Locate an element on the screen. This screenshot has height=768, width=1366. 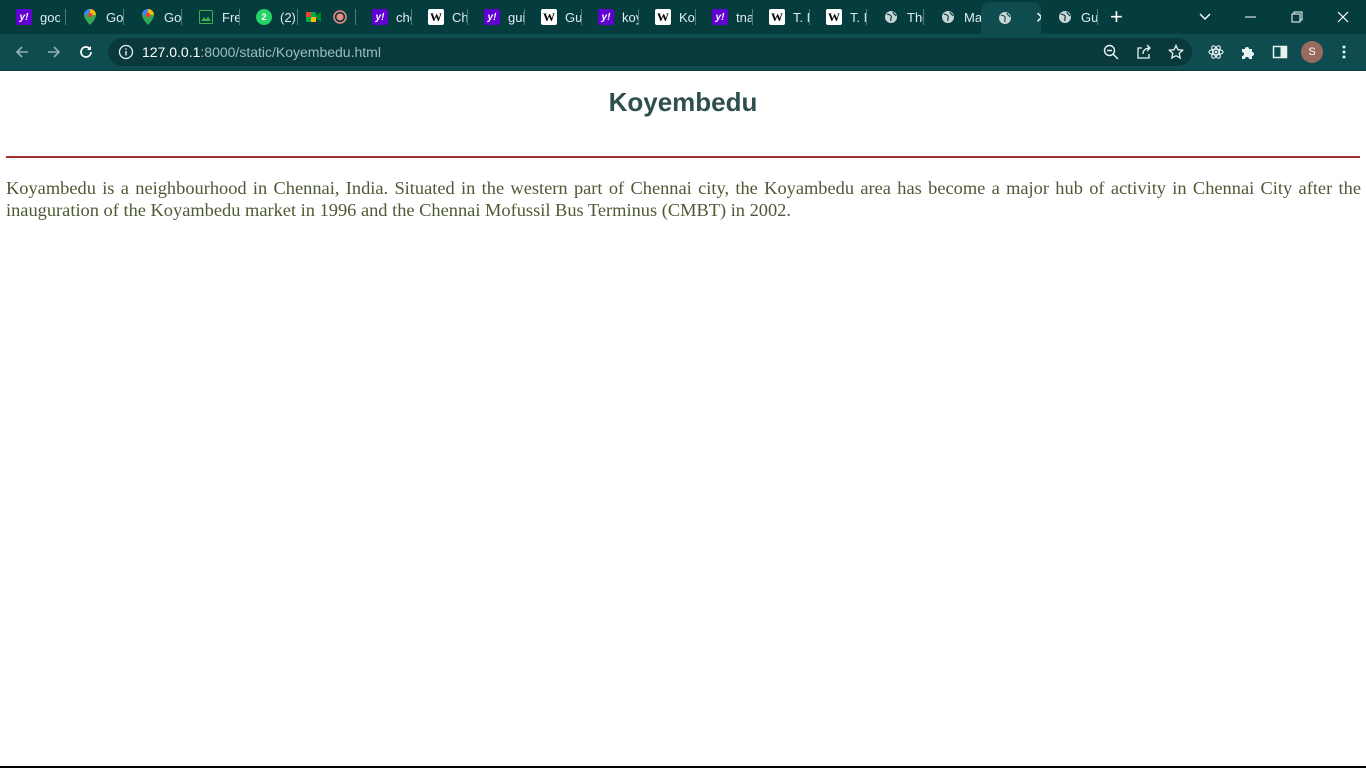
zoom-icon is located at coordinates (1111, 52).